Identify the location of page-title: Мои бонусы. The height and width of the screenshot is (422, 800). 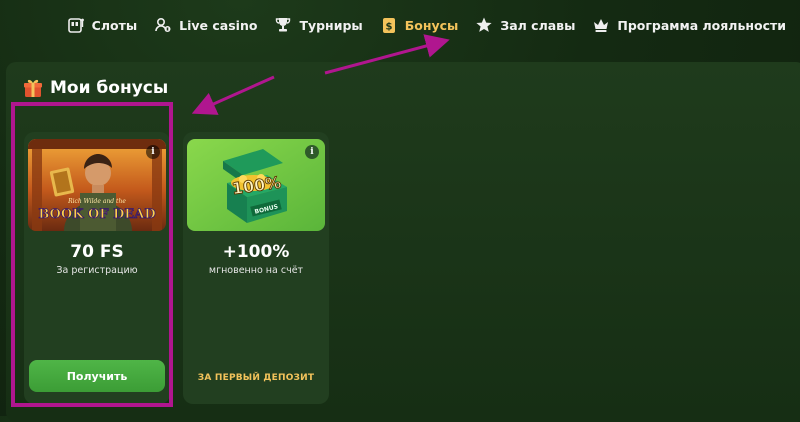
(109, 88).